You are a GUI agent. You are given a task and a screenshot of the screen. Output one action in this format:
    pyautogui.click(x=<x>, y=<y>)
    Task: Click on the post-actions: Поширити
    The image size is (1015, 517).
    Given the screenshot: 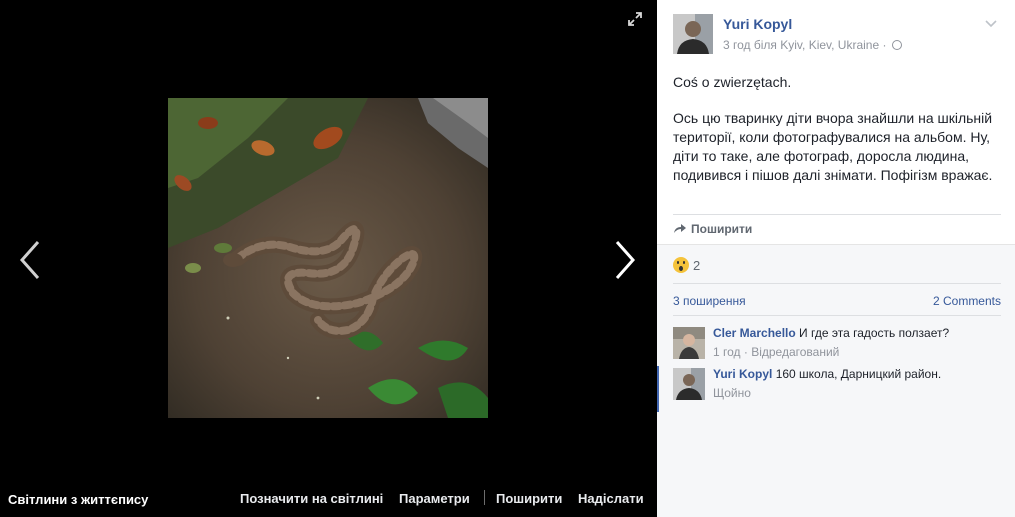 What is the action you would take?
    pyautogui.click(x=837, y=229)
    